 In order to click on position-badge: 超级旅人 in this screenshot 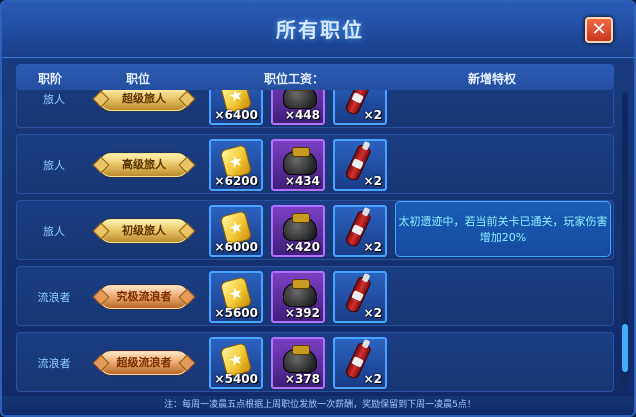, I will do `click(144, 100)`.